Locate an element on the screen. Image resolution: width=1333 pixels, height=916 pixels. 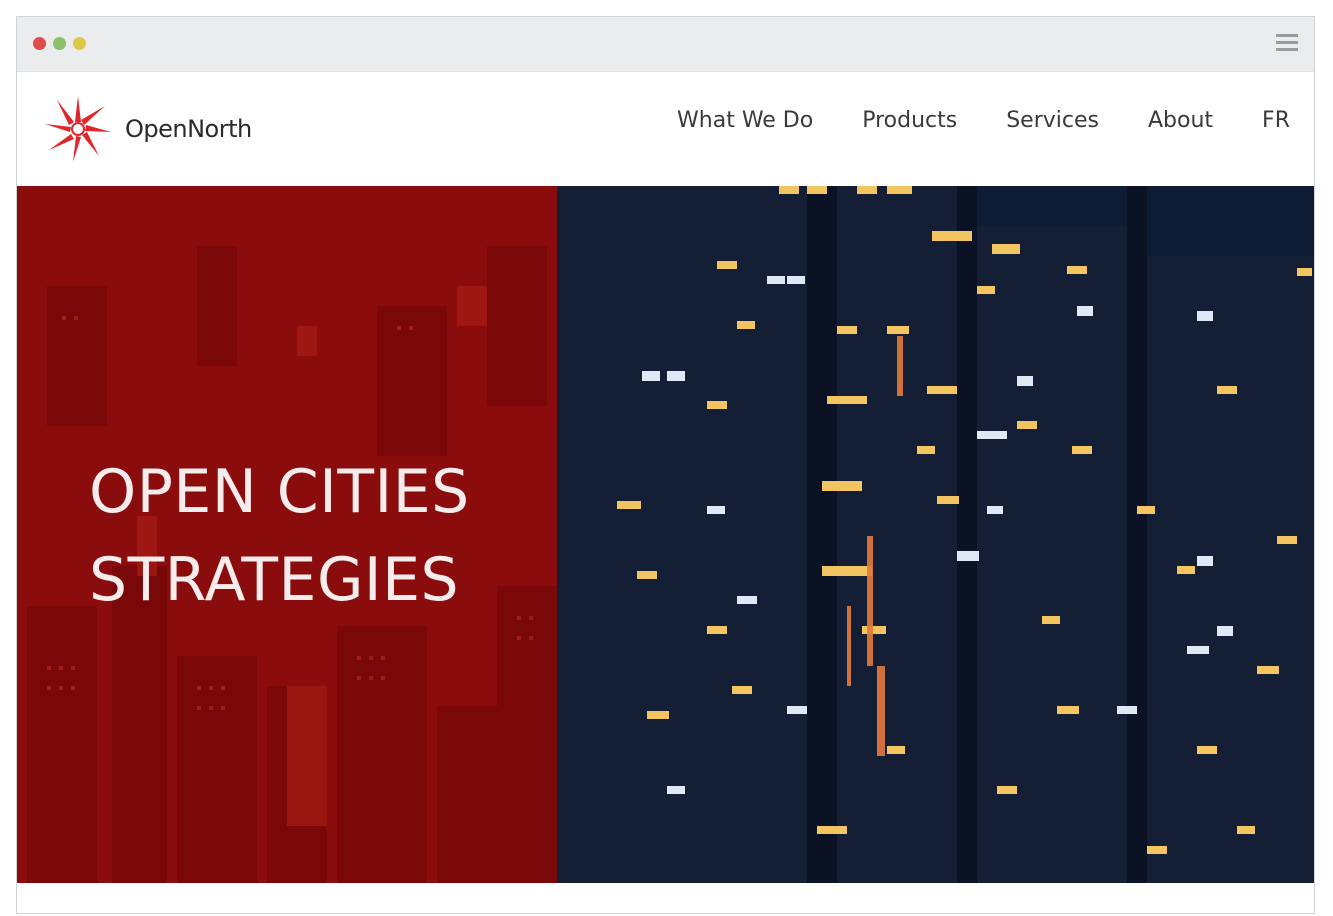
nav-language-fr: FR is located at coordinates (1276, 120).